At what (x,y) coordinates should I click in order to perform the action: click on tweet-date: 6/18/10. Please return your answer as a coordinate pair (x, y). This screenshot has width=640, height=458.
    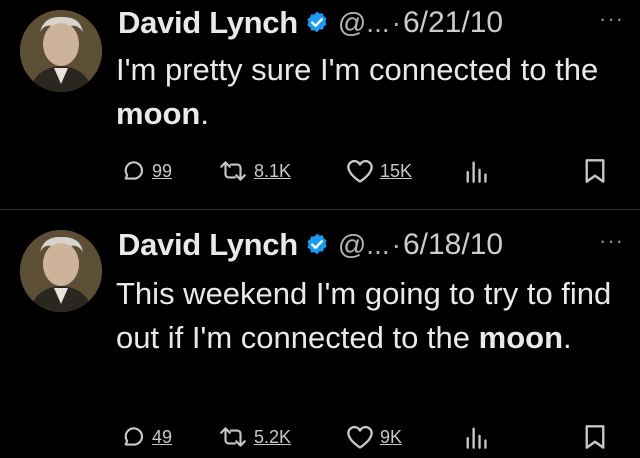
    Looking at the image, I should click on (453, 245).